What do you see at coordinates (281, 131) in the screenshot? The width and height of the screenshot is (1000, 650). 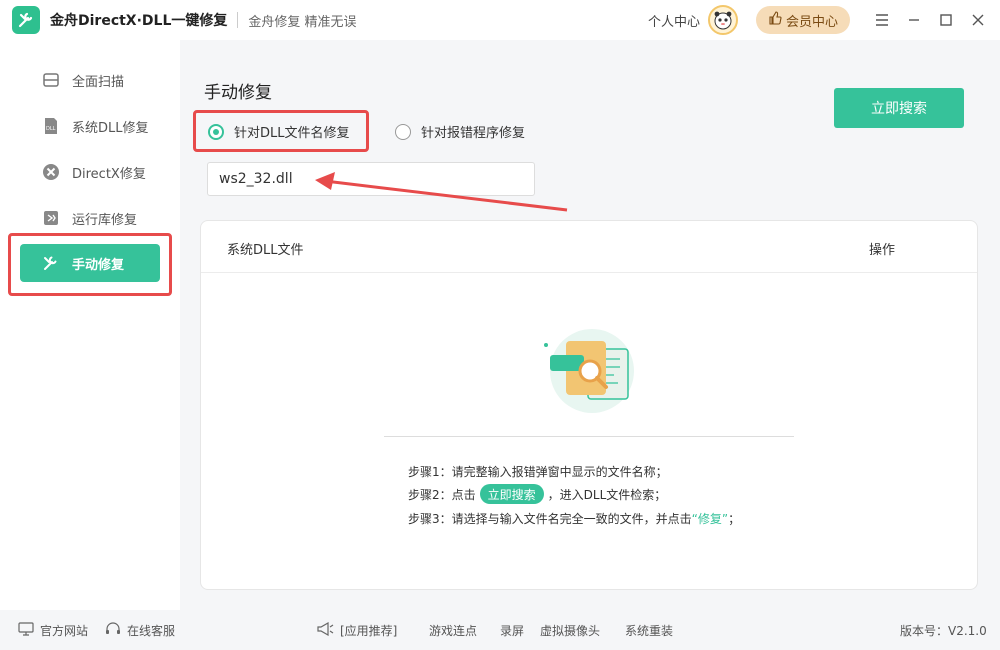 I see `highlight-box-radio` at bounding box center [281, 131].